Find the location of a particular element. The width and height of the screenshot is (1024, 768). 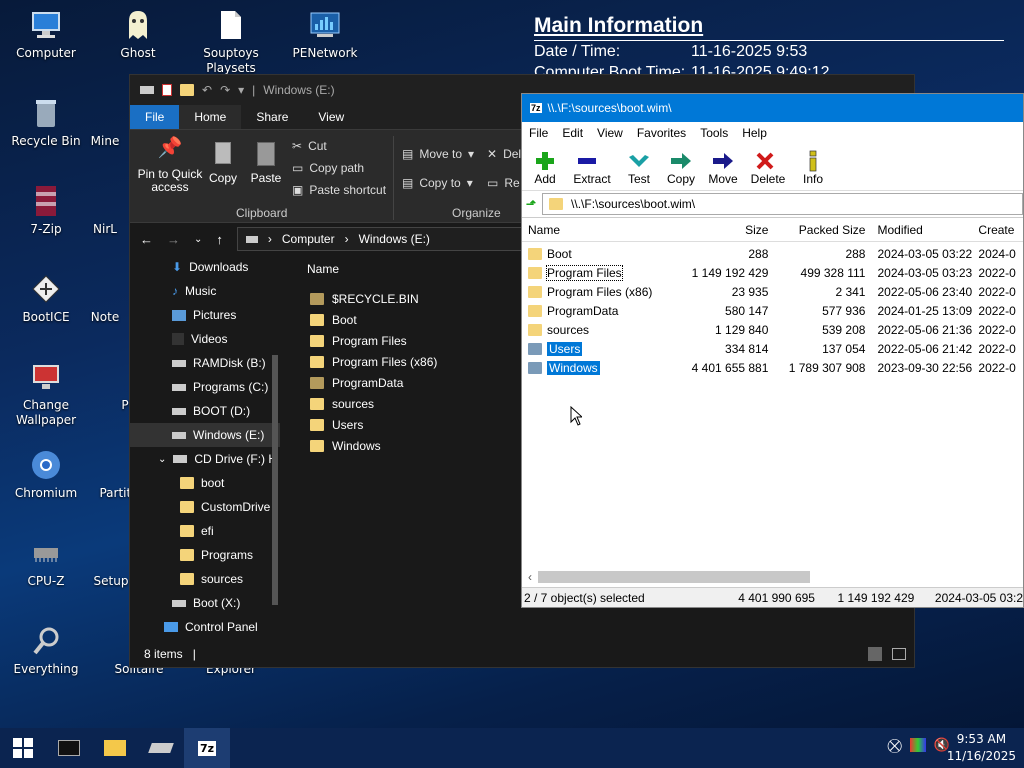

move-button: Move is located at coordinates (723, 167).